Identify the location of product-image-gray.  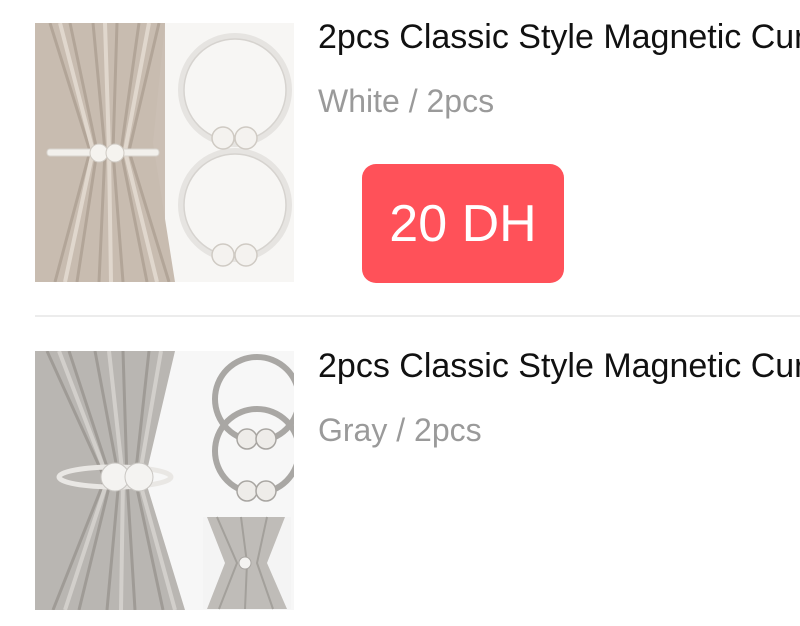
(164, 480).